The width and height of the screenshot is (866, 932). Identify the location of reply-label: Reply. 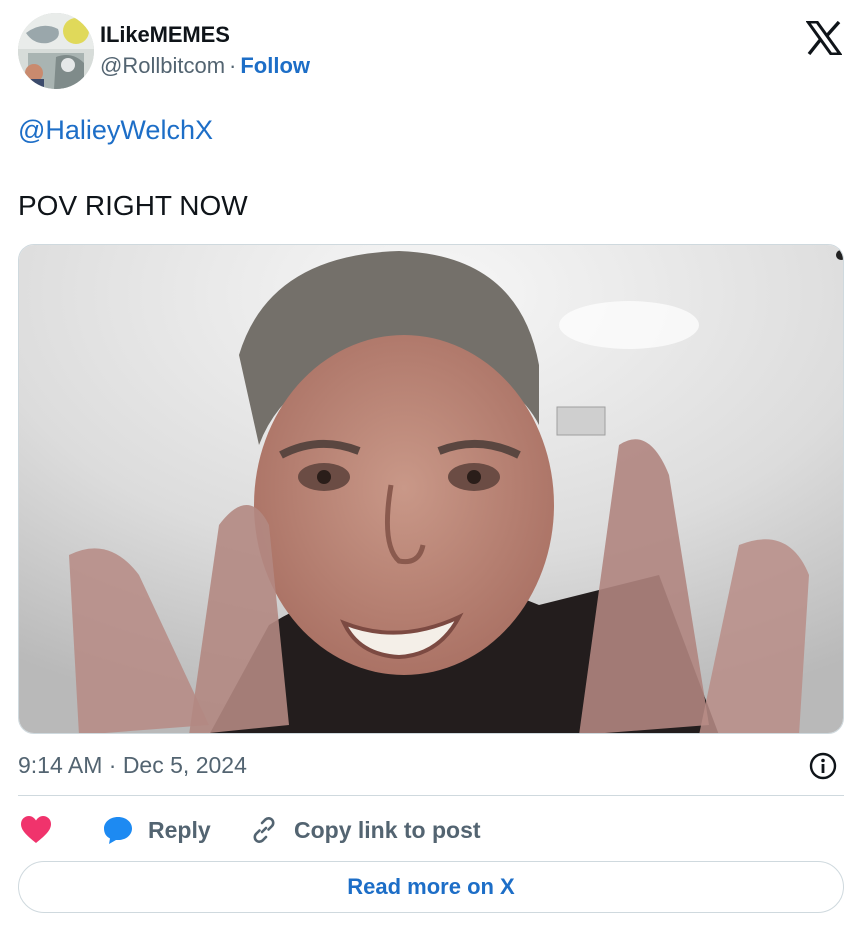
(179, 829).